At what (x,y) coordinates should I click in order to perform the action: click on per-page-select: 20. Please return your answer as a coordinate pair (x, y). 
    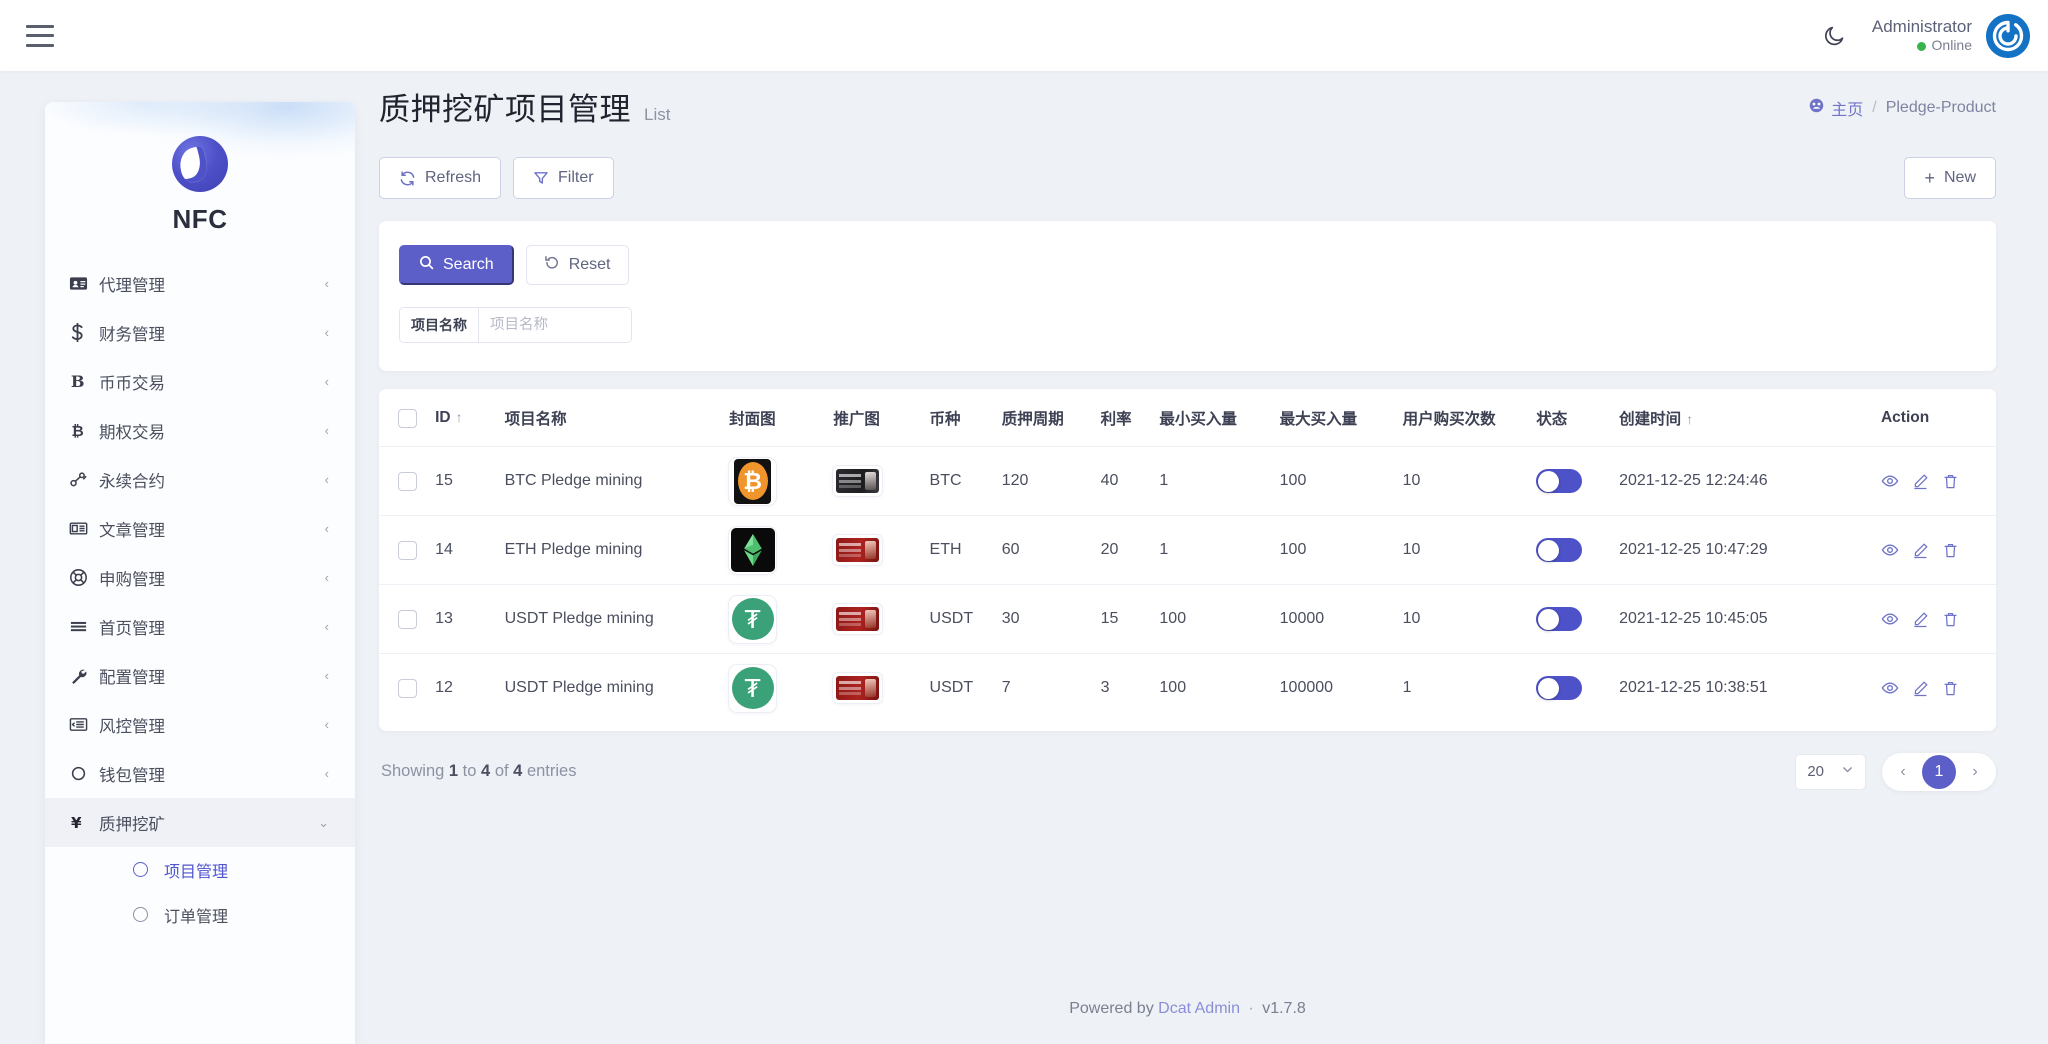
    Looking at the image, I should click on (1830, 771).